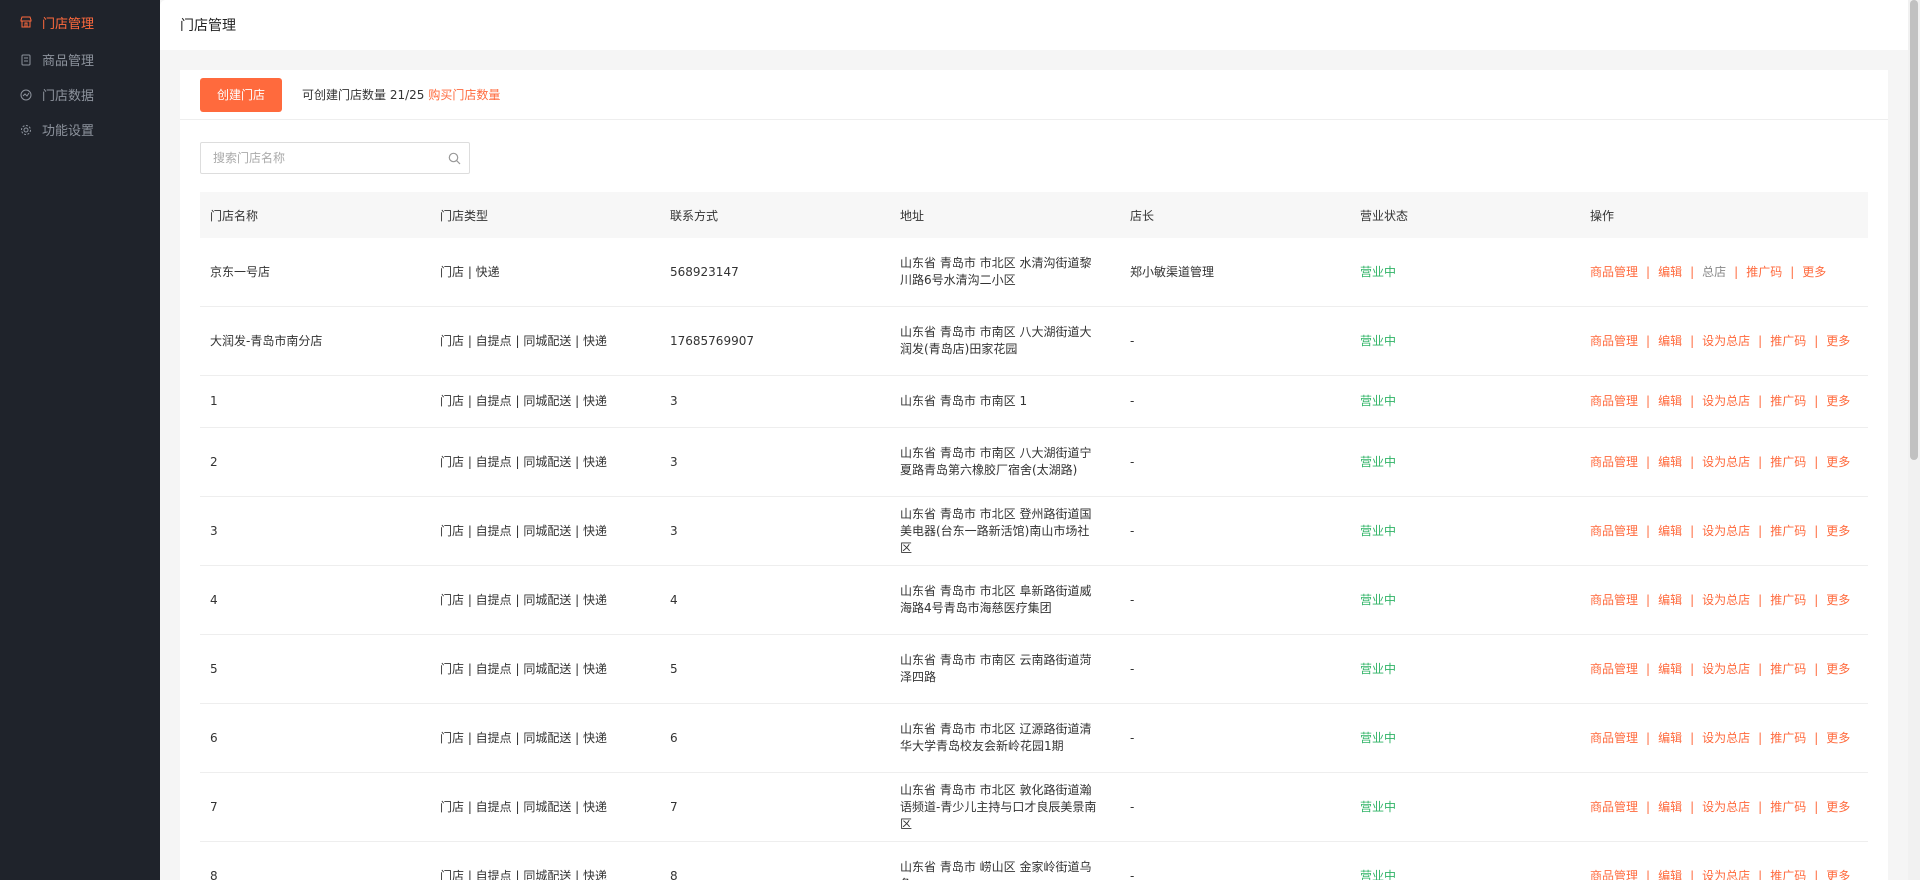  What do you see at coordinates (996, 461) in the screenshot?
I see `store-address: 山东省 青岛市 市南区 八大湖街道宁夏路青岛第六橡胶厂宿舍(太湖路)` at bounding box center [996, 461].